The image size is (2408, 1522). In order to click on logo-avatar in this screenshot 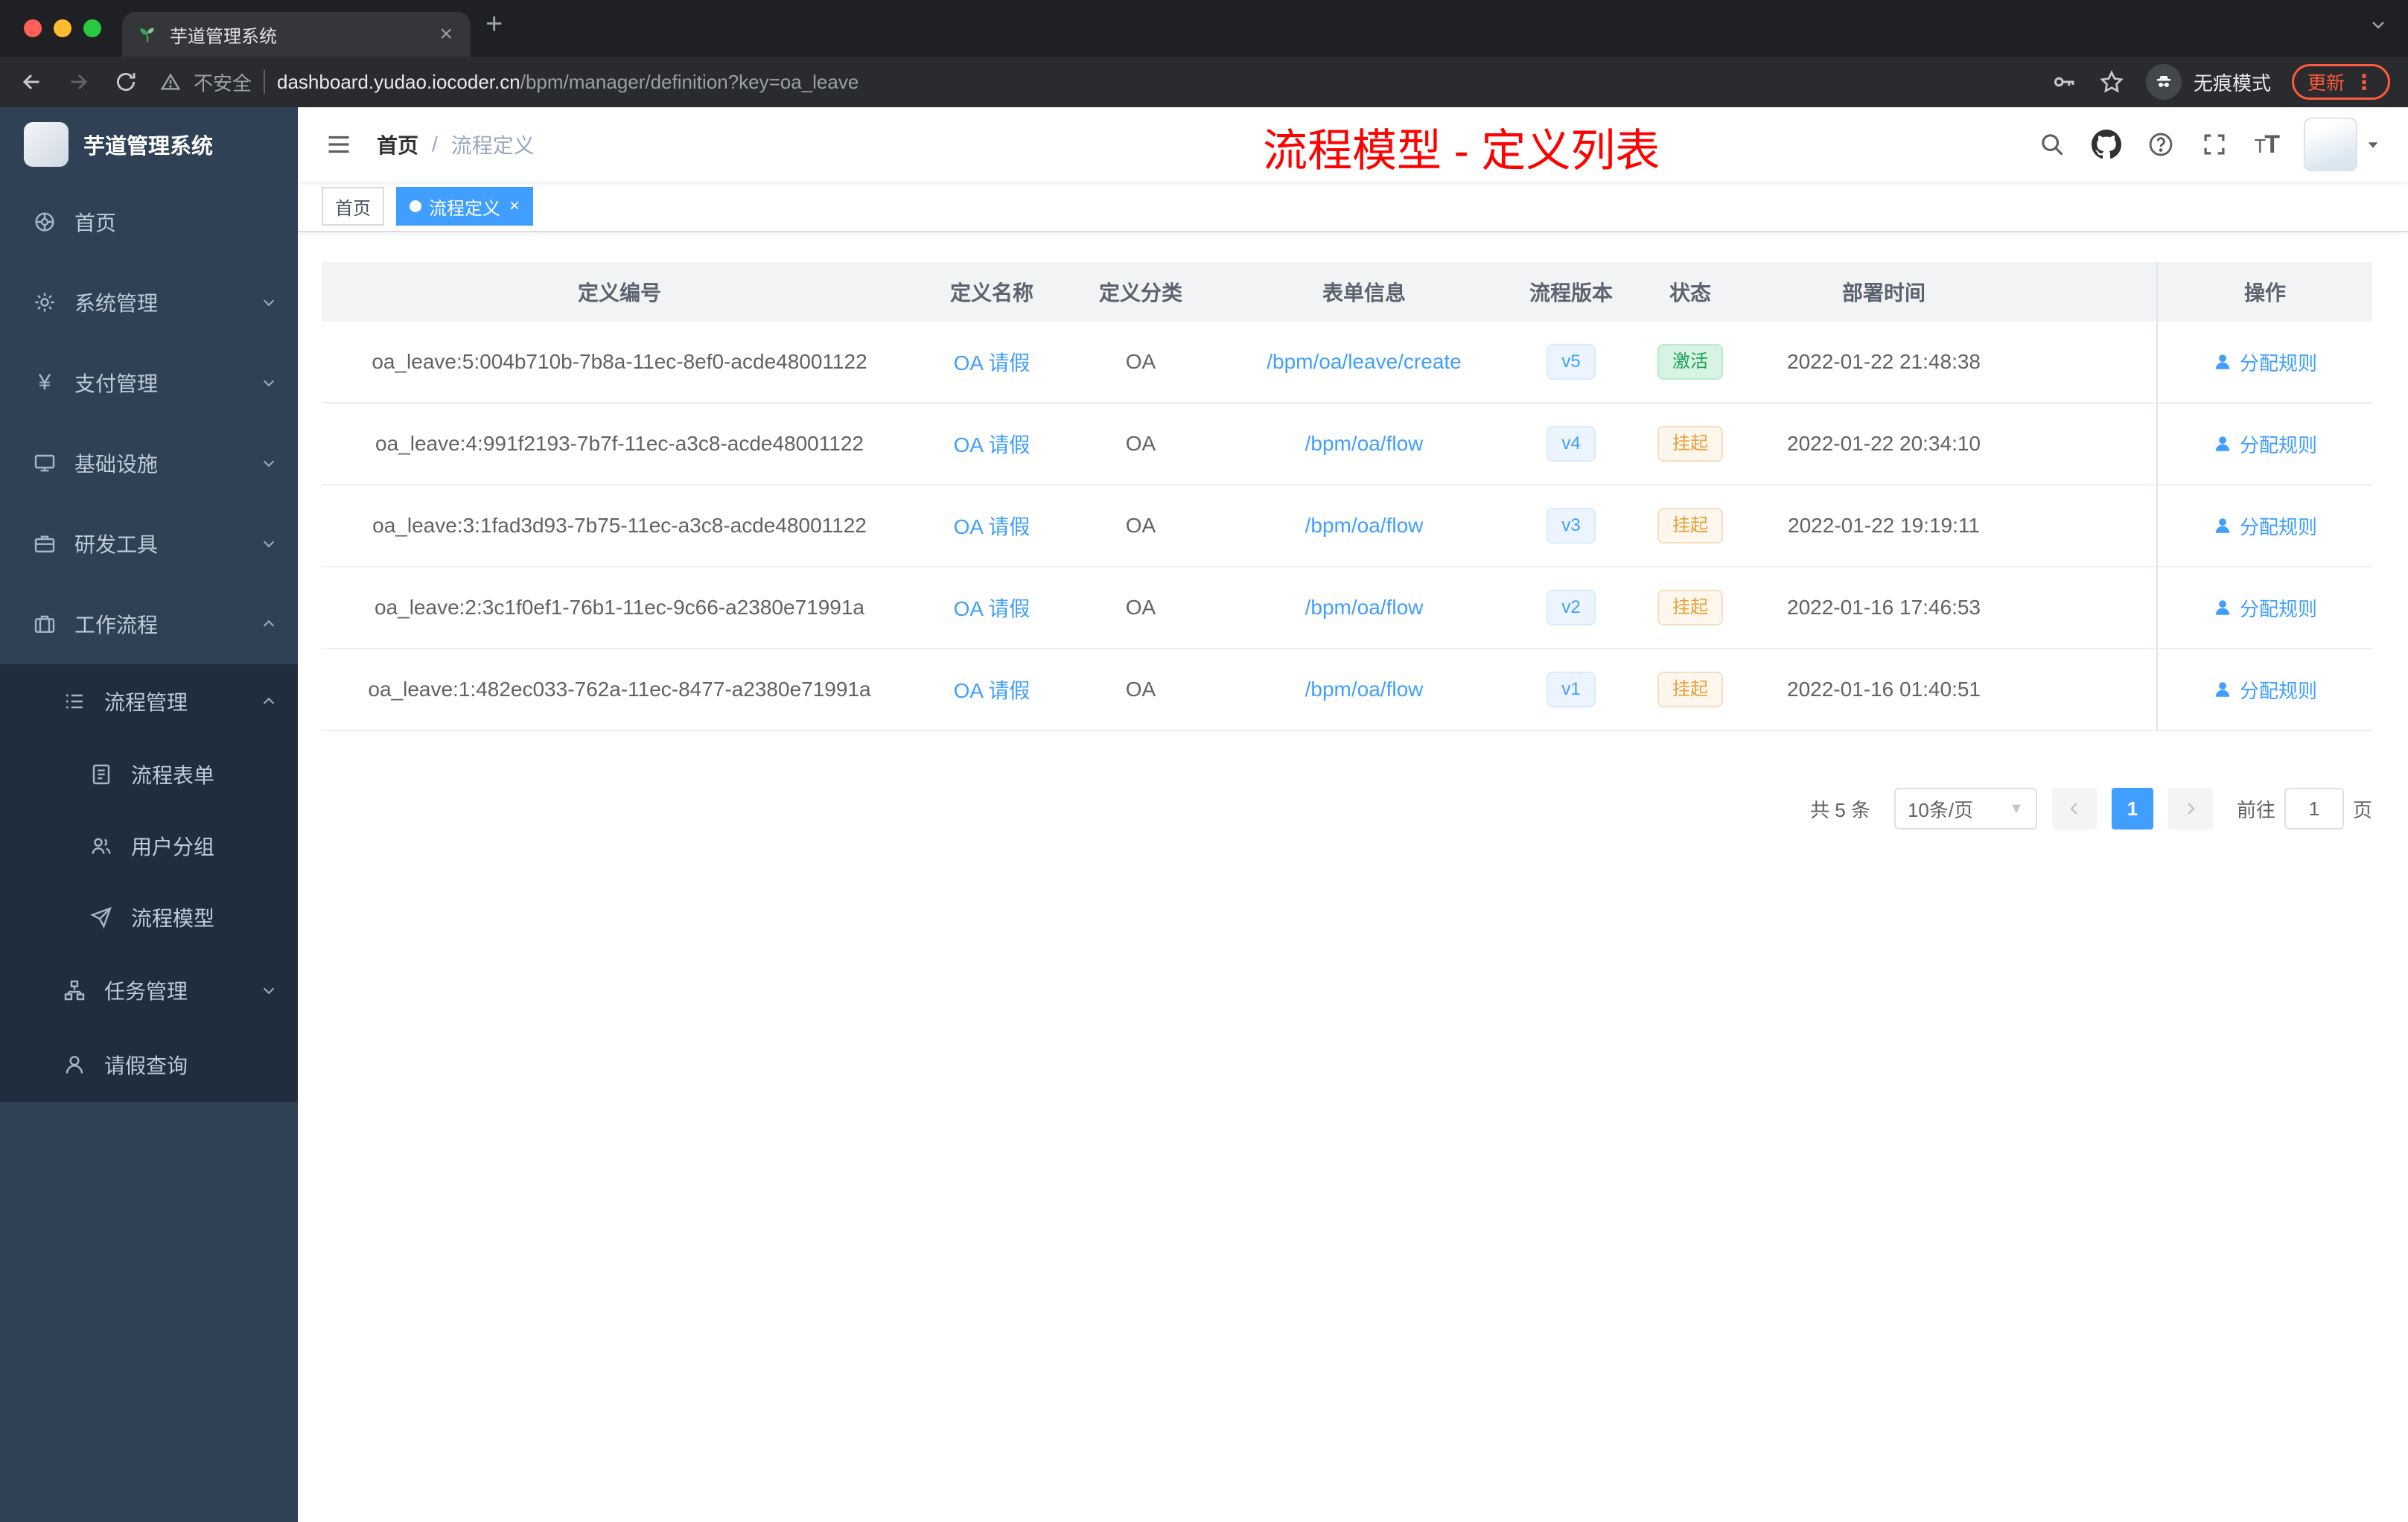, I will do `click(46, 144)`.